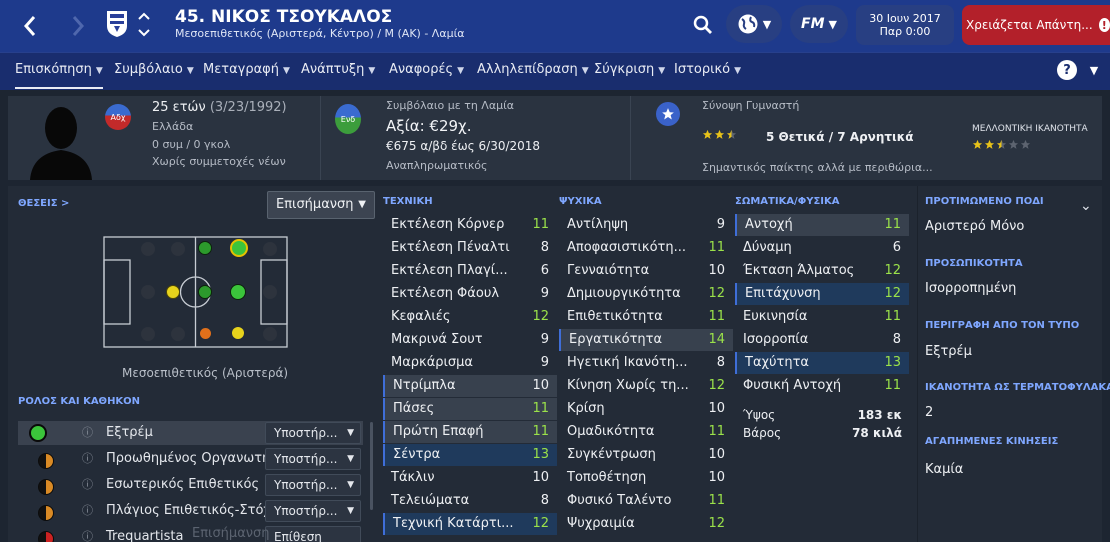 This screenshot has width=1110, height=542. I want to click on attribute-row: Τάκλιν 10, so click(470, 478).